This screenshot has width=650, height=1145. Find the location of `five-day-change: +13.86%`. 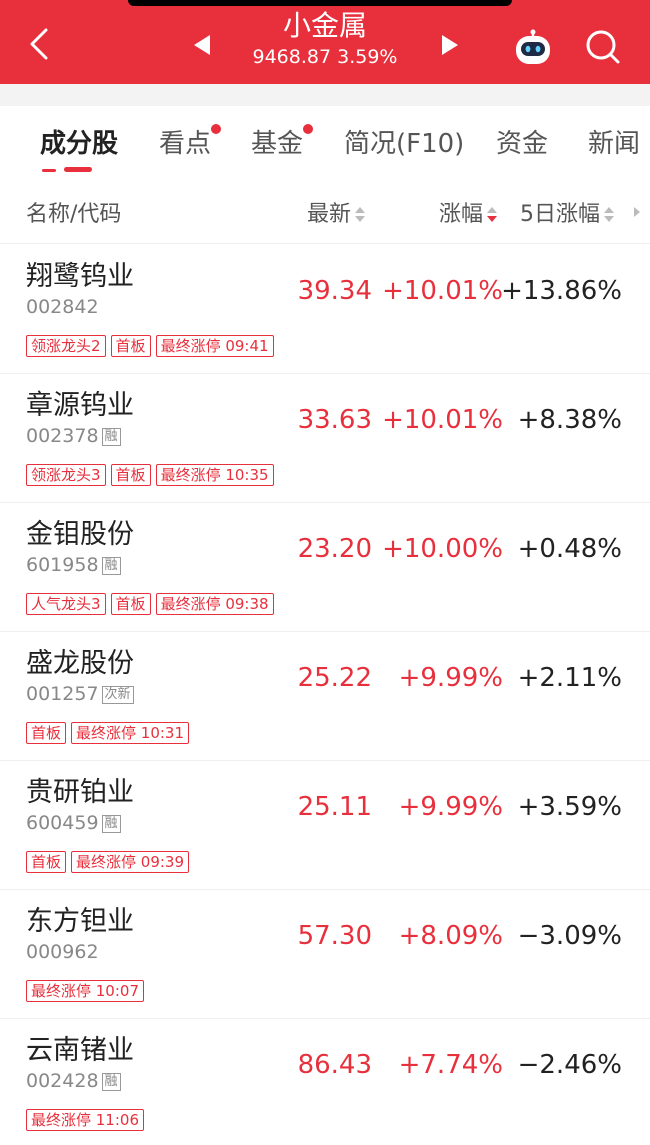

five-day-change: +13.86% is located at coordinates (561, 291).